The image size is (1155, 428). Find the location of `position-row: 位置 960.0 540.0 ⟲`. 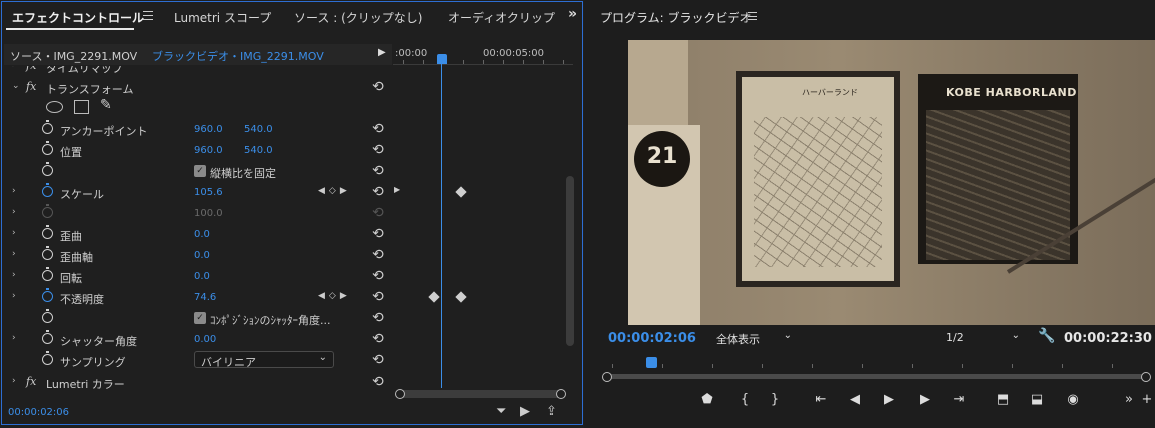

position-row: 位置 960.0 540.0 ⟲ is located at coordinates (198, 150).